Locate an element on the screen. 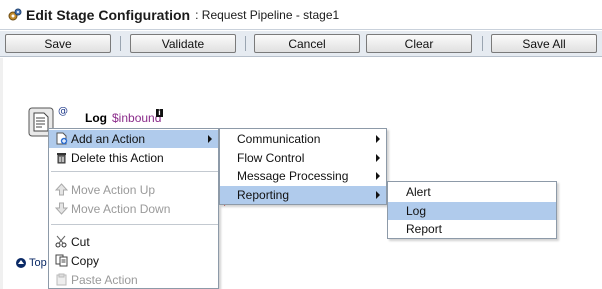 The width and height of the screenshot is (602, 289). canvas-edge is located at coordinates (1, 173).